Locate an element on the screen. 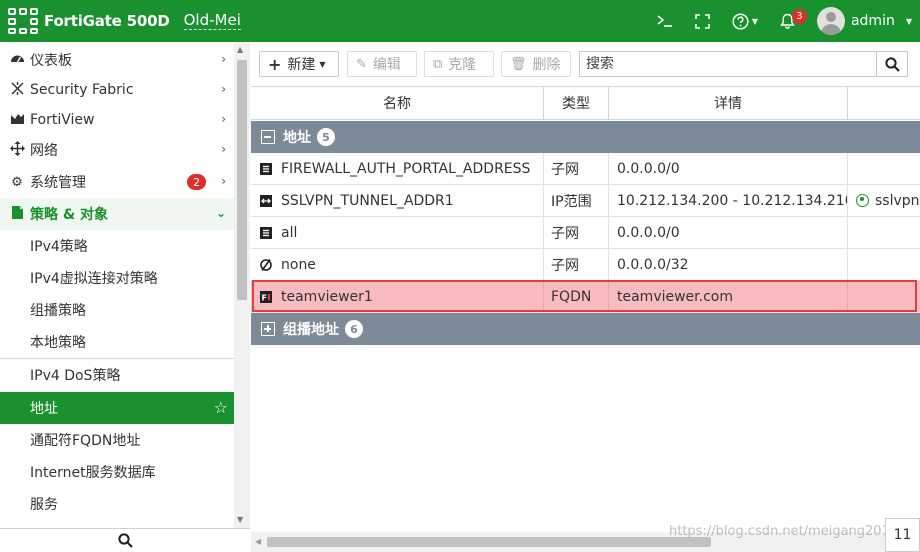 The width and height of the screenshot is (920, 552). policy-objects-icon is located at coordinates (17, 214).